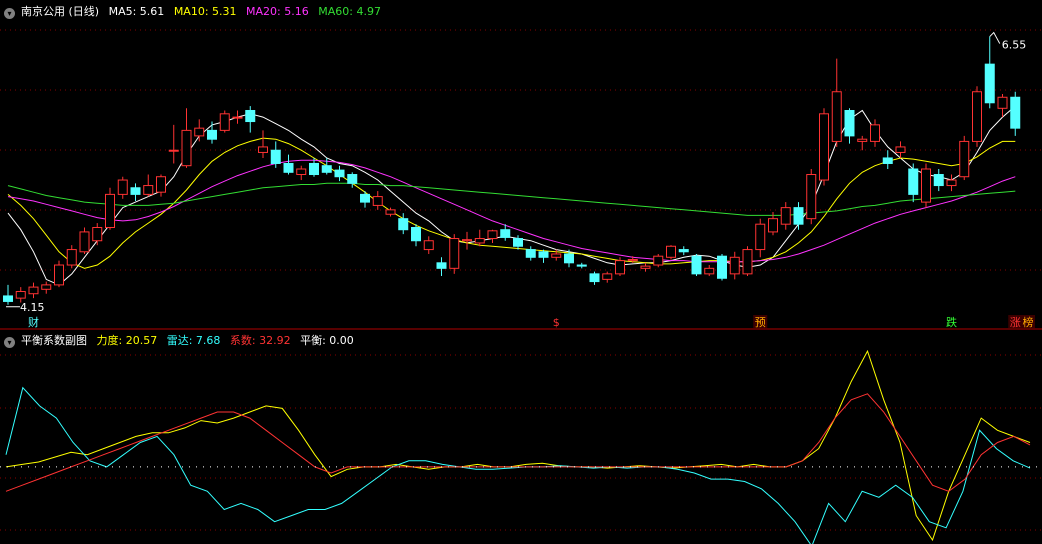 The image size is (1042, 544). Describe the element at coordinates (136, 11) in the screenshot. I see `ma5-label: MA5: 5.61` at that location.